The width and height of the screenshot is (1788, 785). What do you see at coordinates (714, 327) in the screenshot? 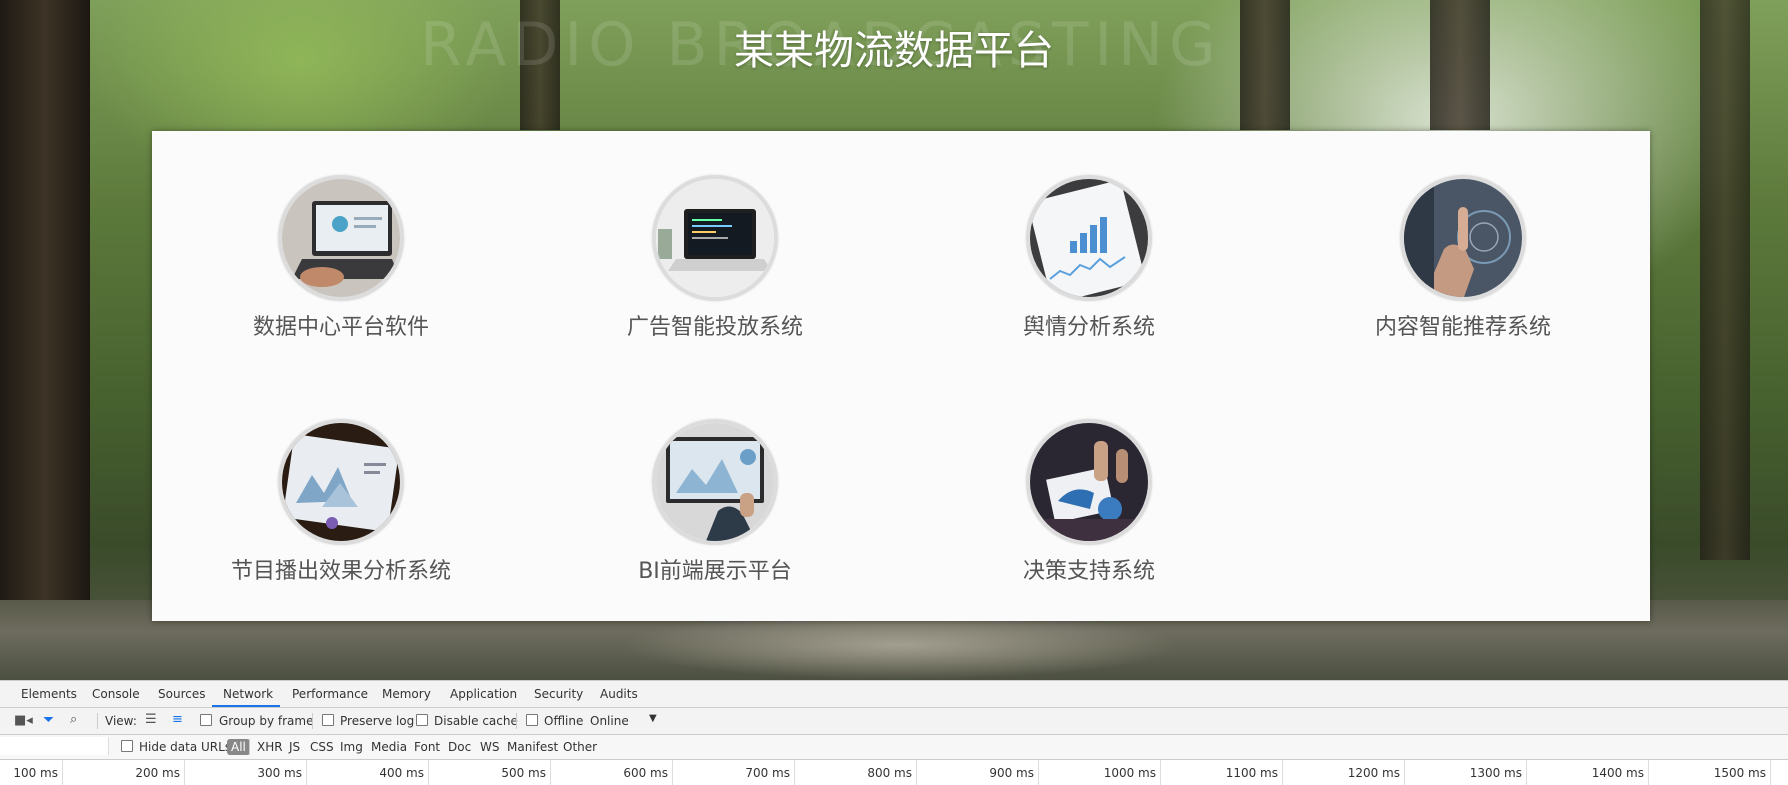
I see `system-card-label: 广告智能投放系统` at bounding box center [714, 327].